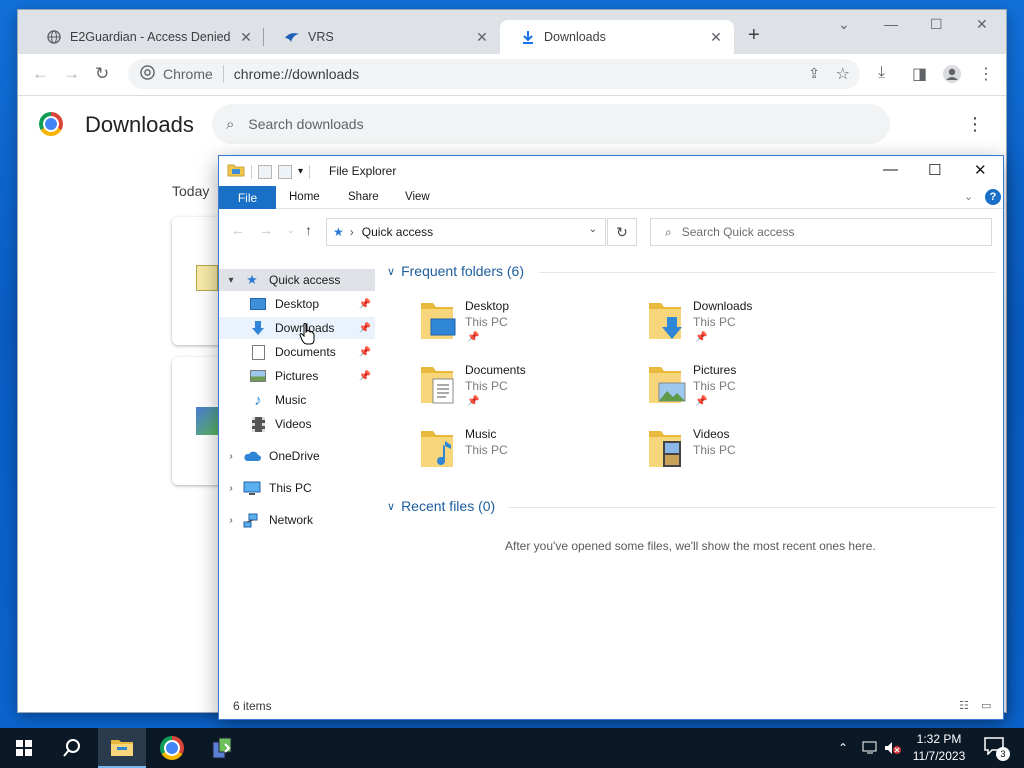  What do you see at coordinates (297, 280) in the screenshot?
I see `nav-item-quick-access: ▾ ★ Quick access` at bounding box center [297, 280].